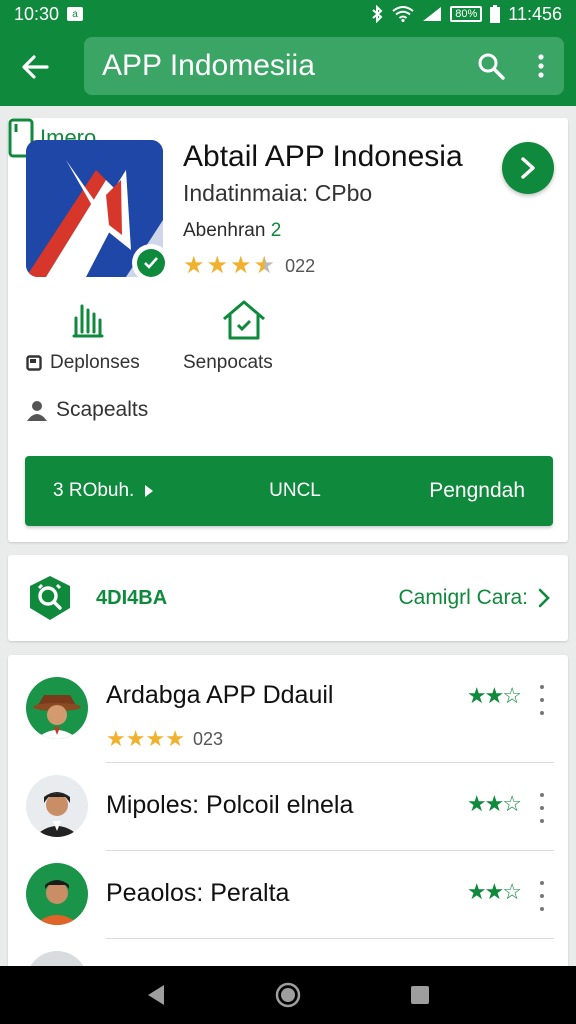 The height and width of the screenshot is (1024, 576). I want to click on more-vert-icon, so click(541, 66).